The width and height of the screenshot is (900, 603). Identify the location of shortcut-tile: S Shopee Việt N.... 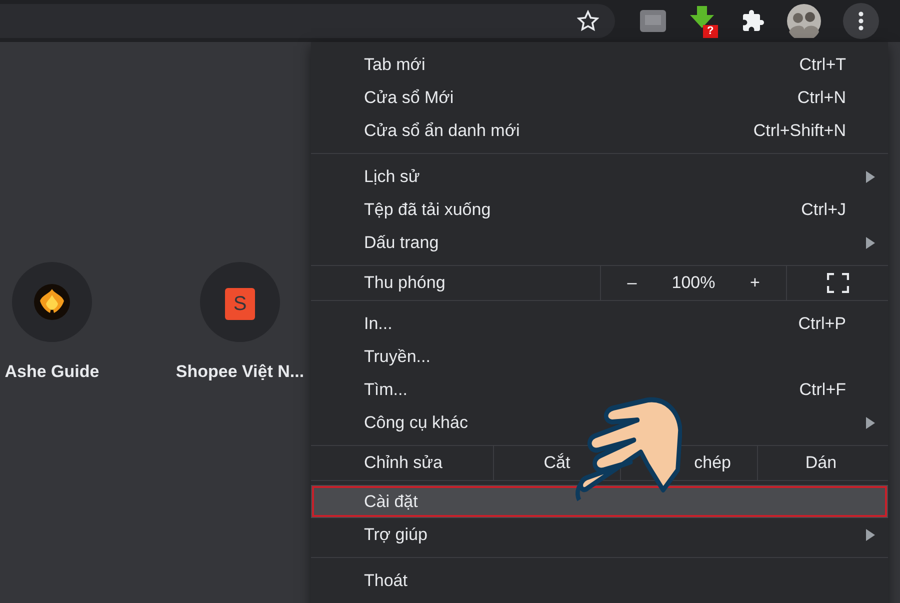
(240, 323).